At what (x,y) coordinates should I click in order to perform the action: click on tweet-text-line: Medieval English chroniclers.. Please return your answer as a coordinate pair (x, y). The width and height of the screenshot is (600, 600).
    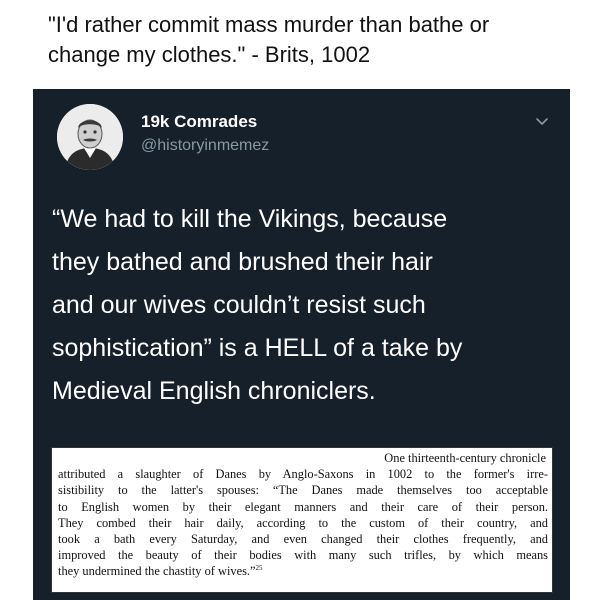
    Looking at the image, I should click on (214, 391).